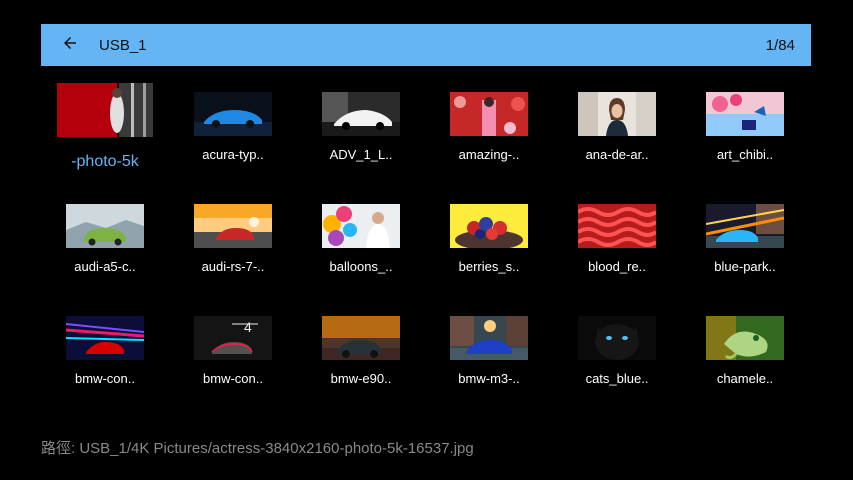  I want to click on thumbnail-image: 4, so click(233, 338).